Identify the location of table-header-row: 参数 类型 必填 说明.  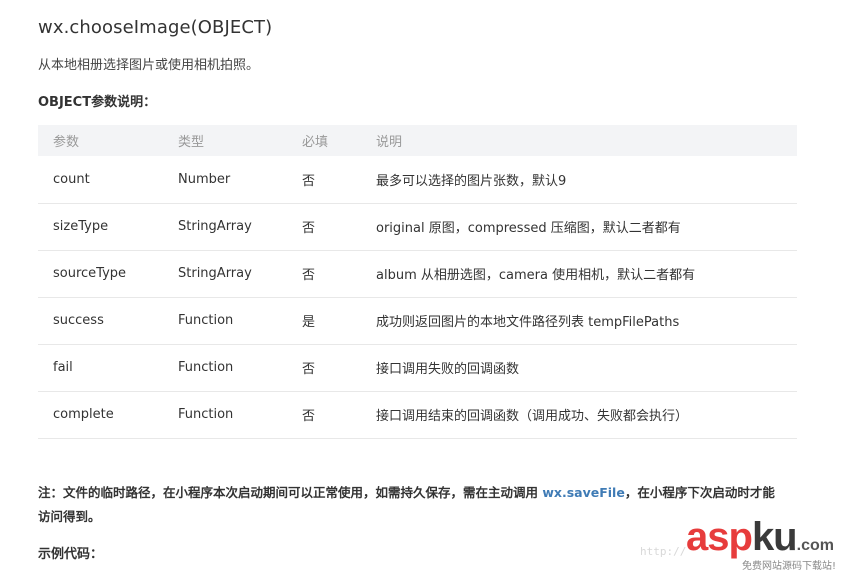
(417, 140).